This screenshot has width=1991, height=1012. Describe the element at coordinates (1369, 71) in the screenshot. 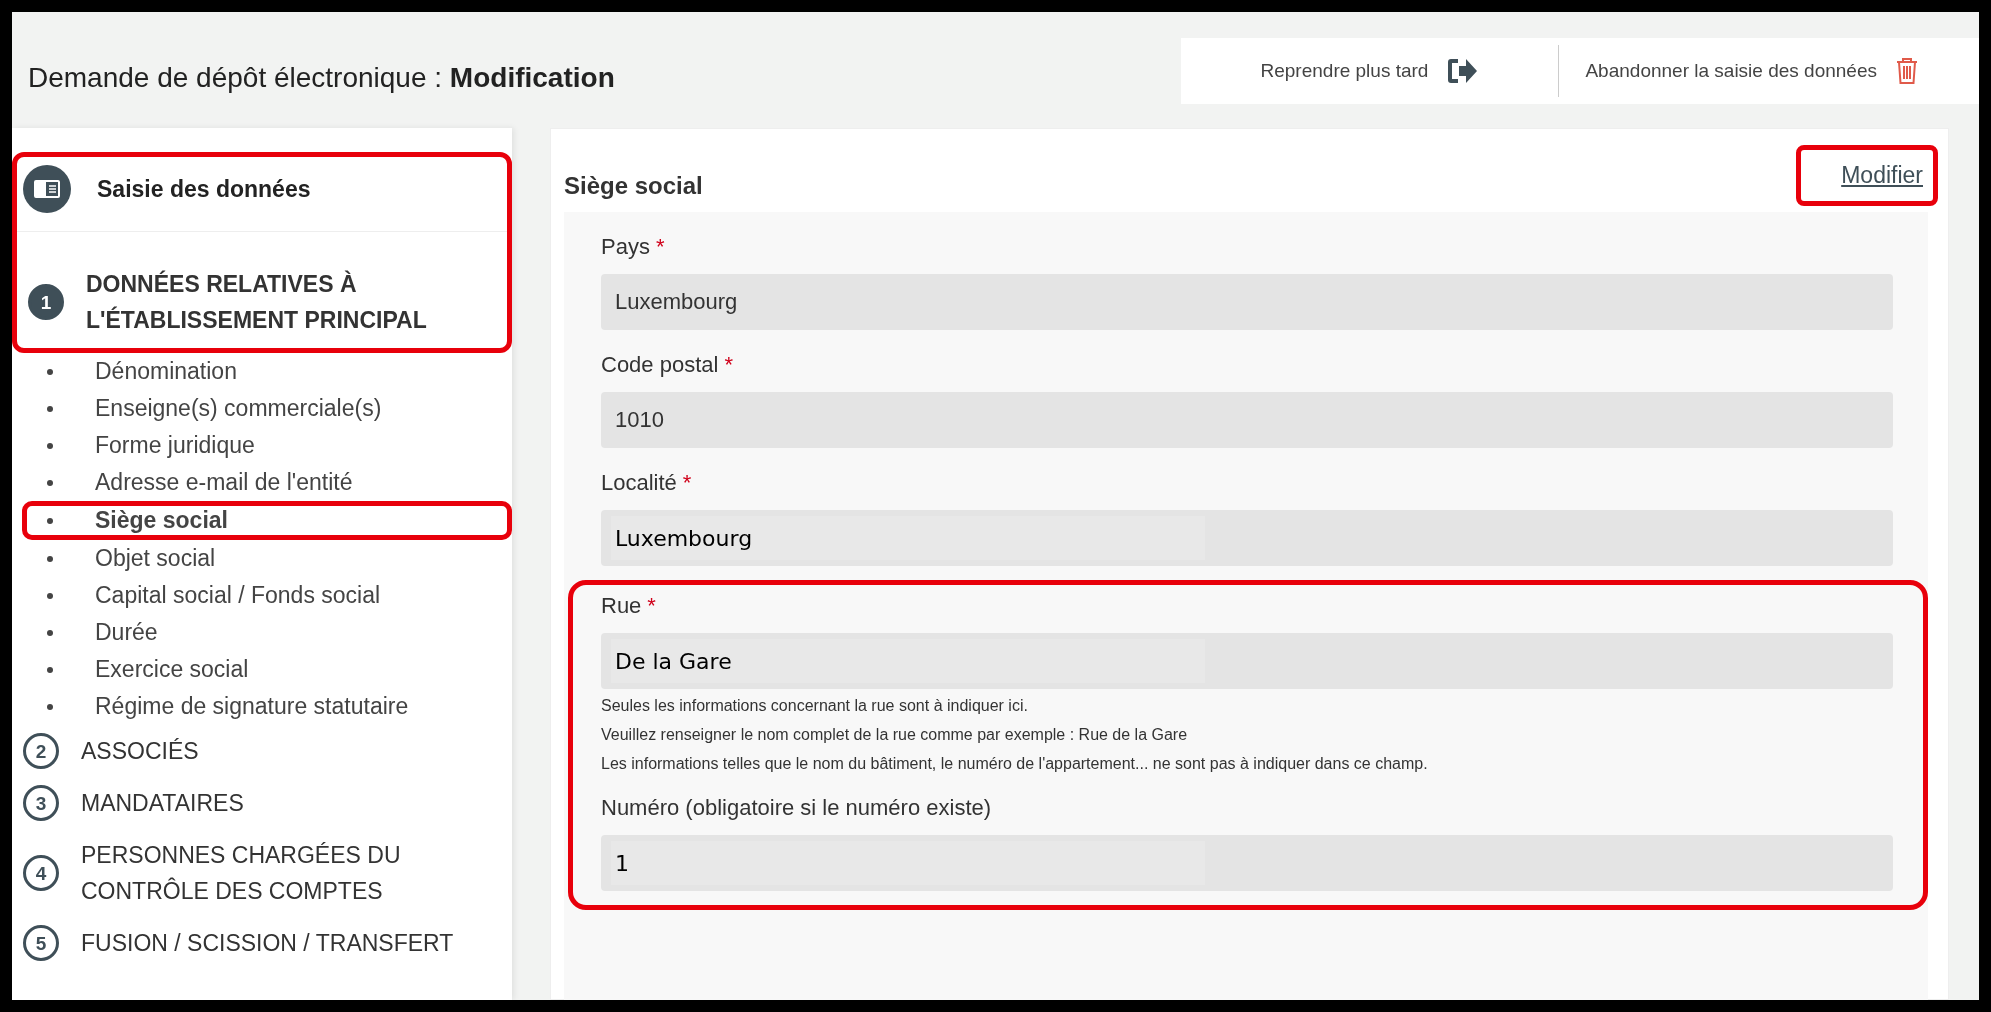

I see `action-button: Reprendre plus tard` at that location.